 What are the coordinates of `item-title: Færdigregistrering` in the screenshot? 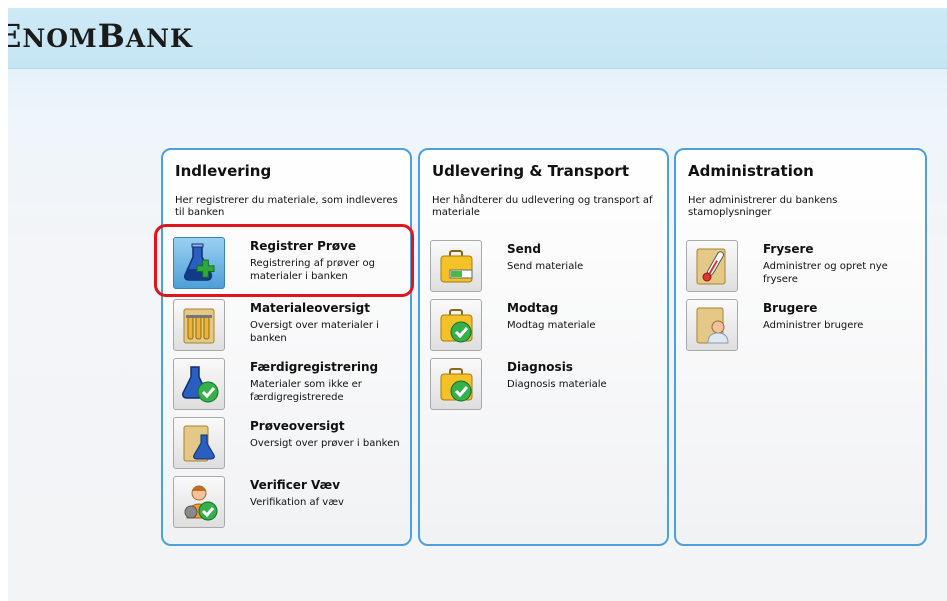 It's located at (314, 367).